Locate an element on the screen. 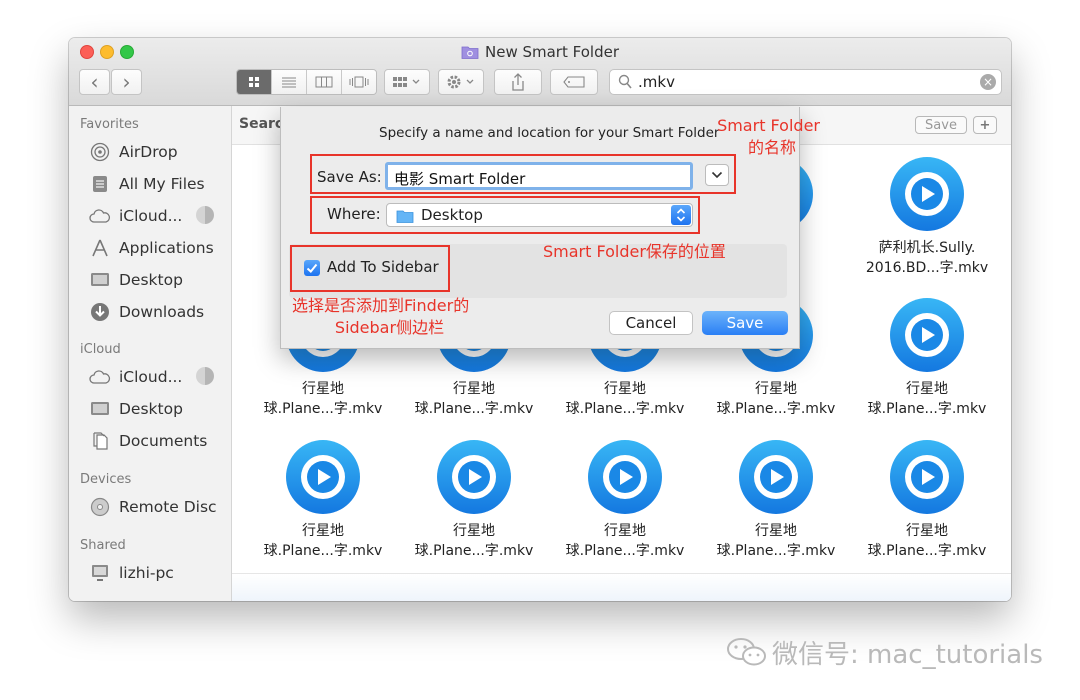  back-button: ‹ is located at coordinates (94, 82).